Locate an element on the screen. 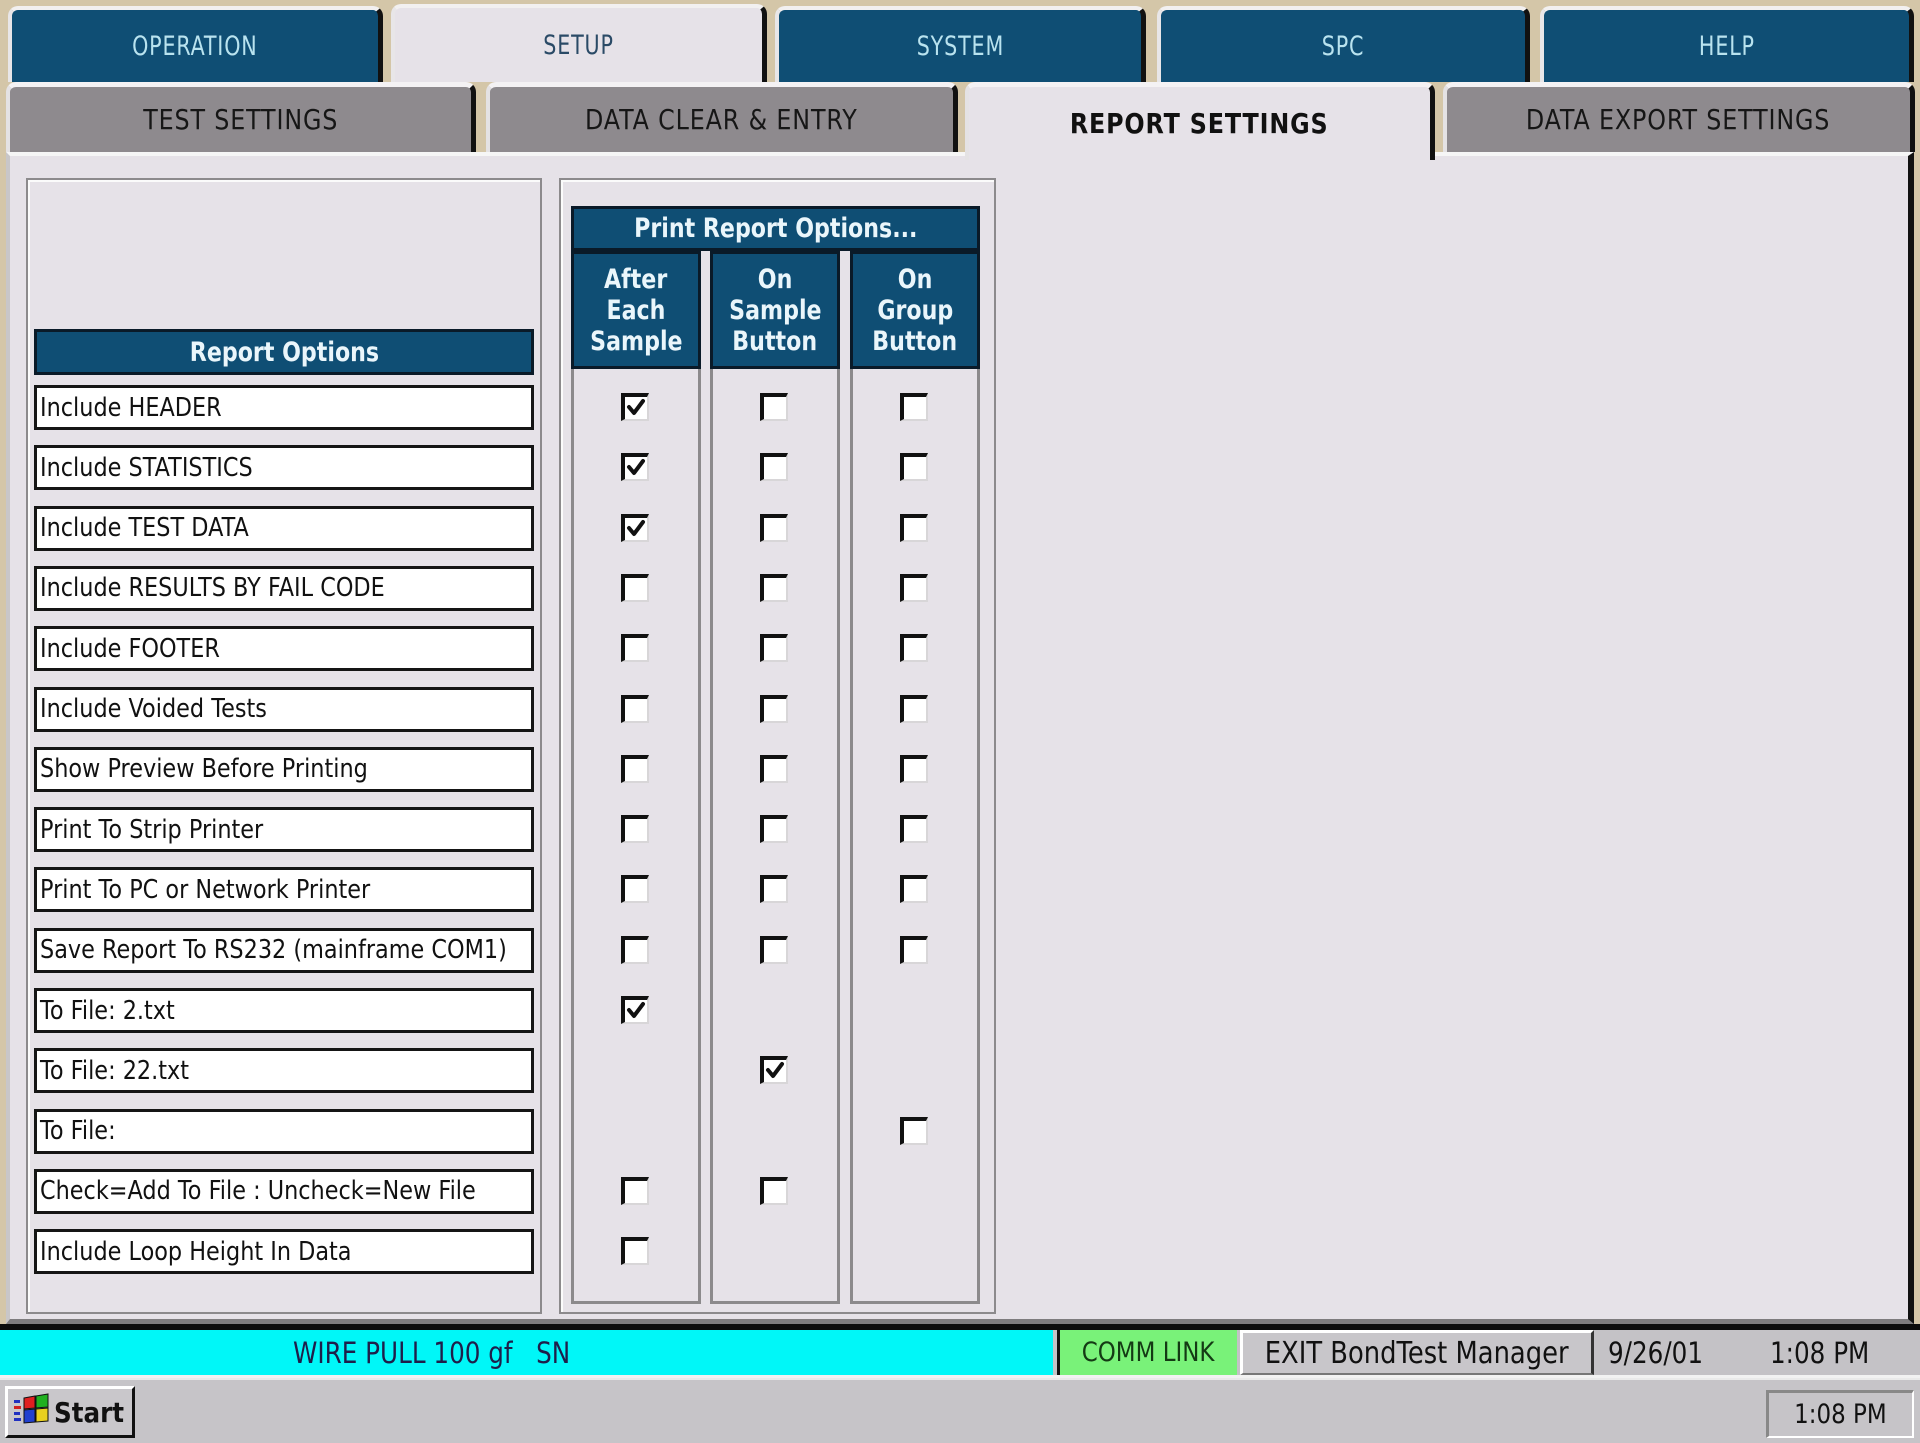 Image resolution: width=1920 pixels, height=1443 pixels. comm-link-indicator: COMM LINK is located at coordinates (1147, 1352).